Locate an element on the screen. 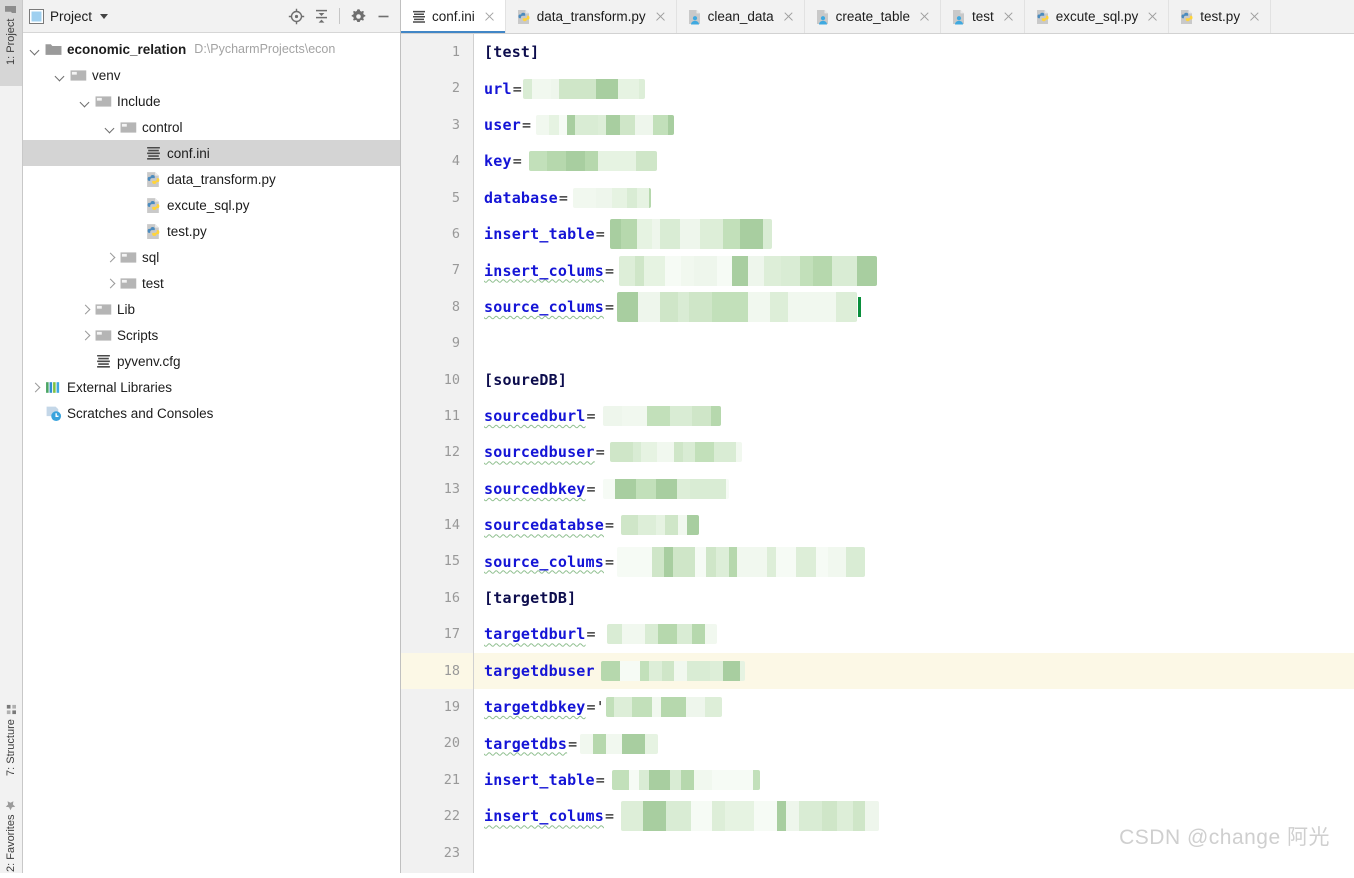  tree-node-data-transform-py: data_transform.py is located at coordinates (211, 179).